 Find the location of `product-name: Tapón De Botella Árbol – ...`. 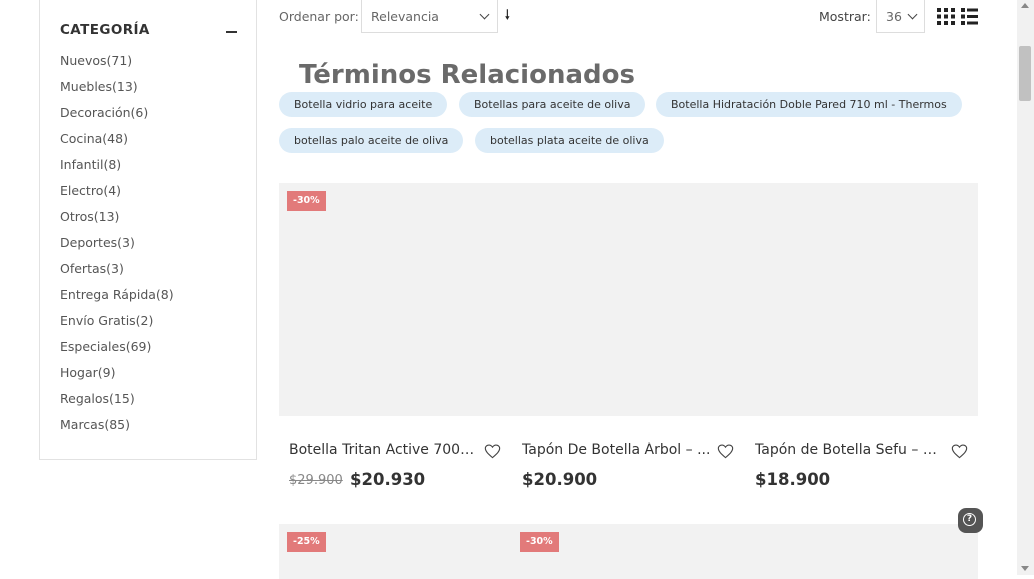

product-name: Tapón De Botella Árbol – ... is located at coordinates (617, 450).